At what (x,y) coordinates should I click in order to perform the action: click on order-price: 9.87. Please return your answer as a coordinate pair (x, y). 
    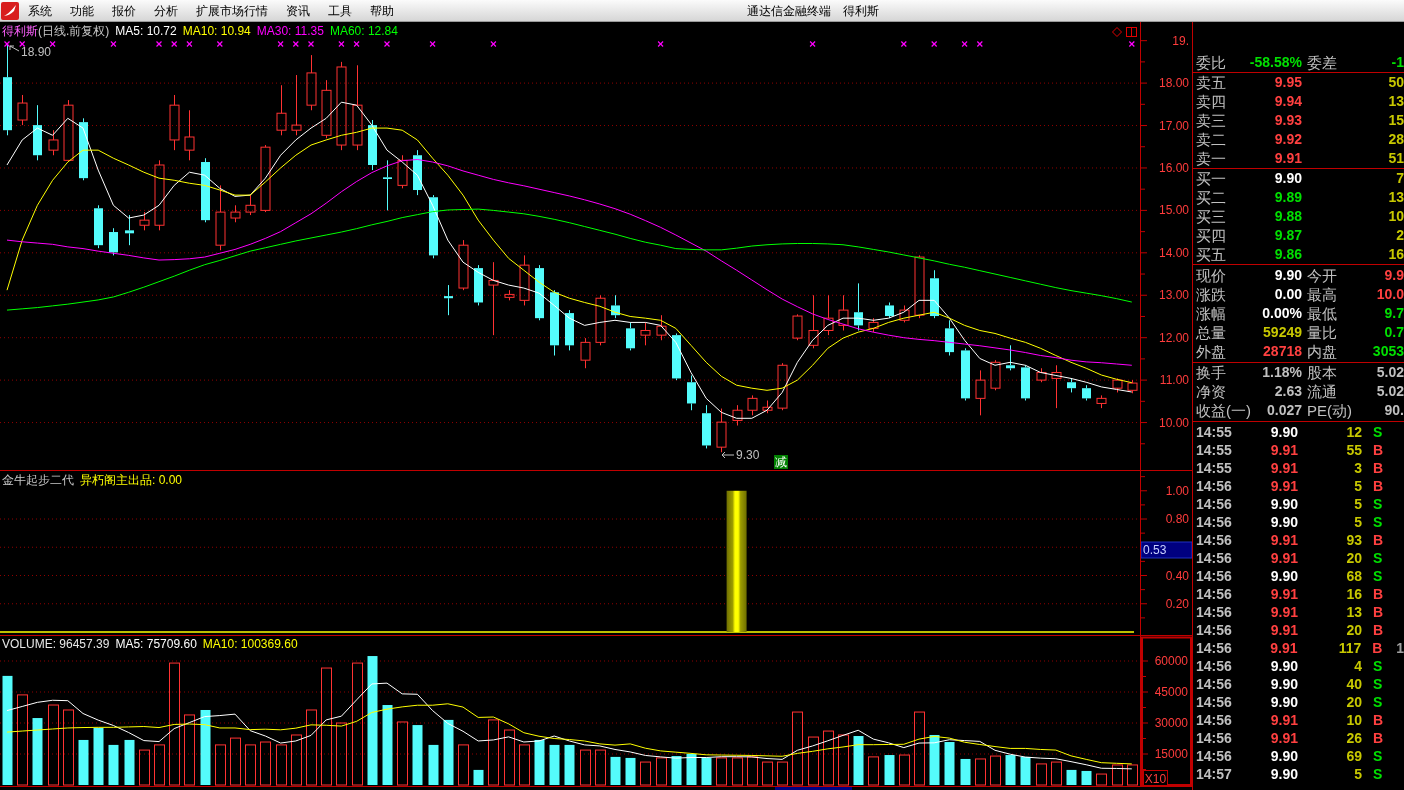
    Looking at the image, I should click on (1288, 235).